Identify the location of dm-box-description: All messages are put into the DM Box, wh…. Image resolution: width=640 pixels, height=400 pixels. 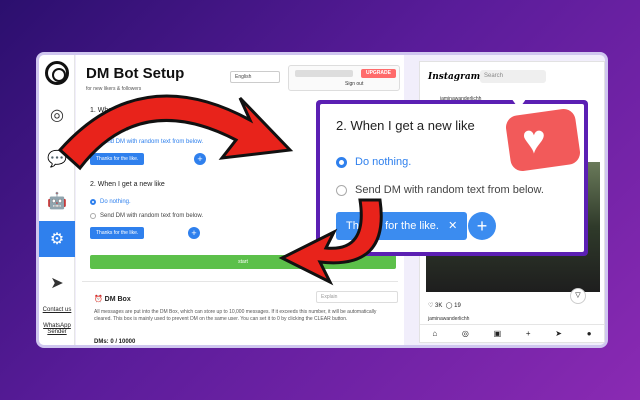
(235, 315).